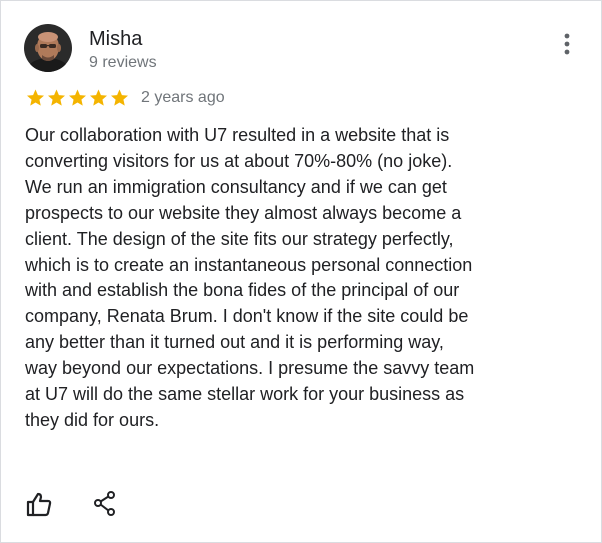 The height and width of the screenshot is (543, 602). I want to click on author-review-count: 9 reviews, so click(123, 62).